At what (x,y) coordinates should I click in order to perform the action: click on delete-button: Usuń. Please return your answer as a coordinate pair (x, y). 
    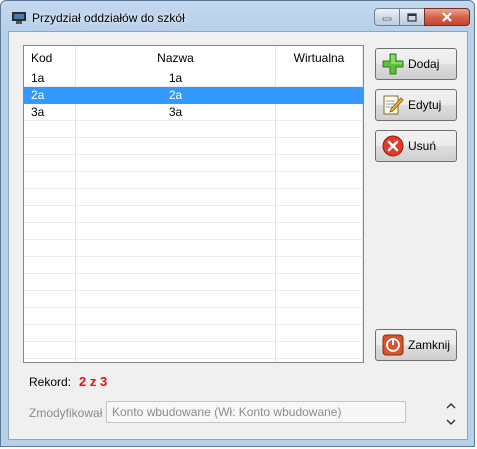
    Looking at the image, I should click on (416, 146).